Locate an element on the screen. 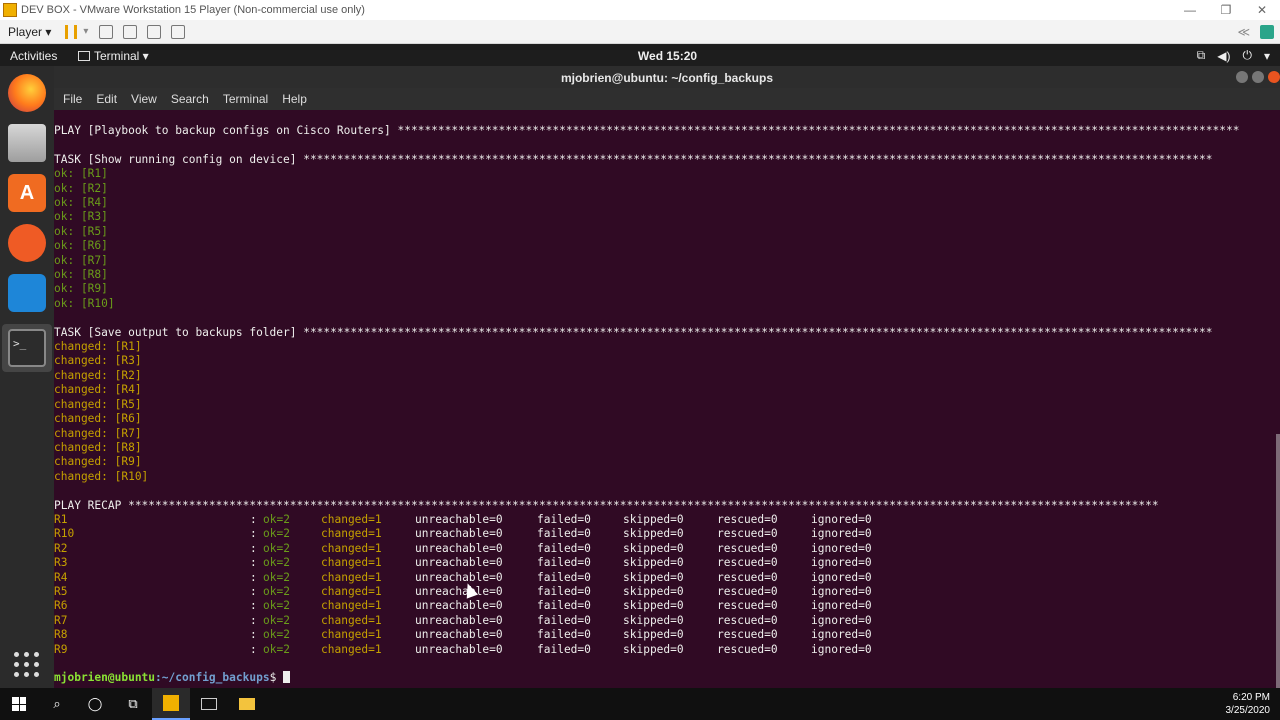 This screenshot has height=720, width=1280. recap-host: R7 is located at coordinates (61, 620).